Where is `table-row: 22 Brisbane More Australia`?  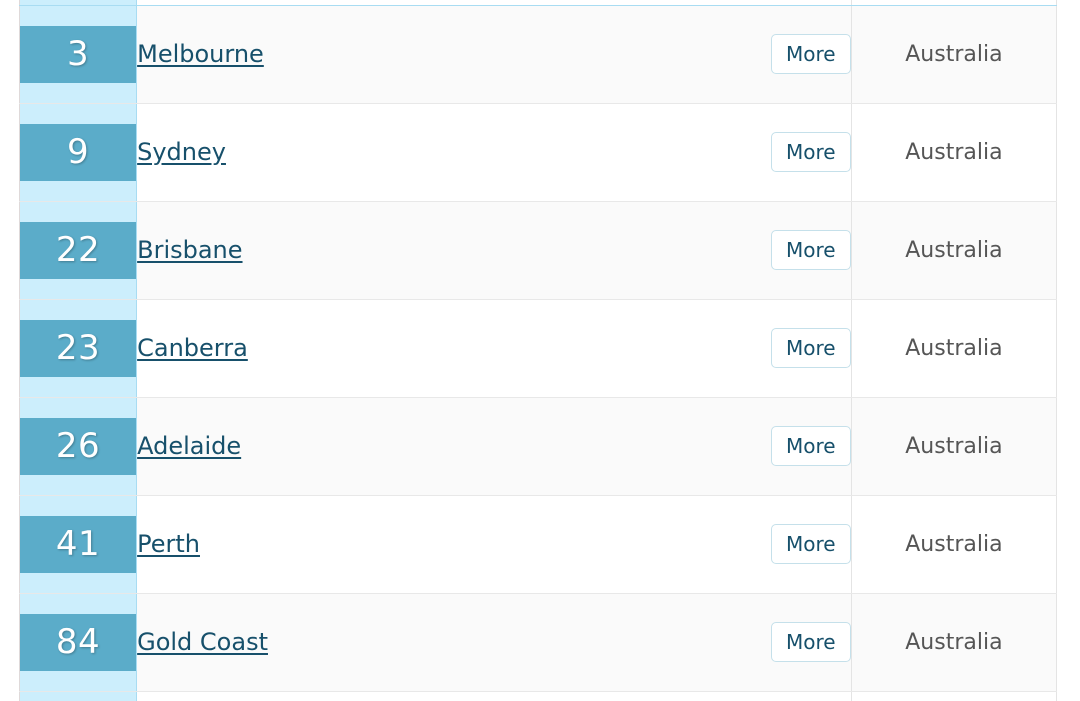
table-row: 22 Brisbane More Australia is located at coordinates (538, 250).